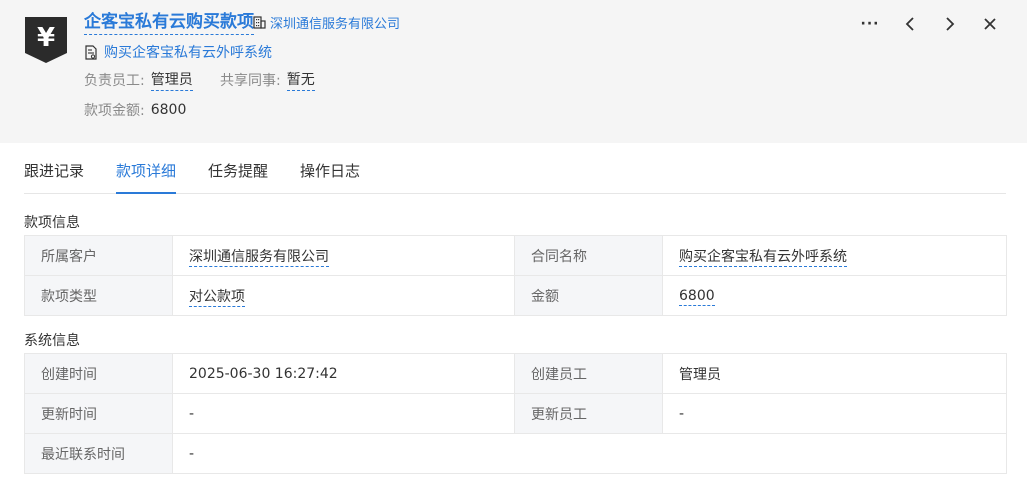 The image size is (1027, 490). What do you see at coordinates (91, 52) in the screenshot?
I see `contract-icon` at bounding box center [91, 52].